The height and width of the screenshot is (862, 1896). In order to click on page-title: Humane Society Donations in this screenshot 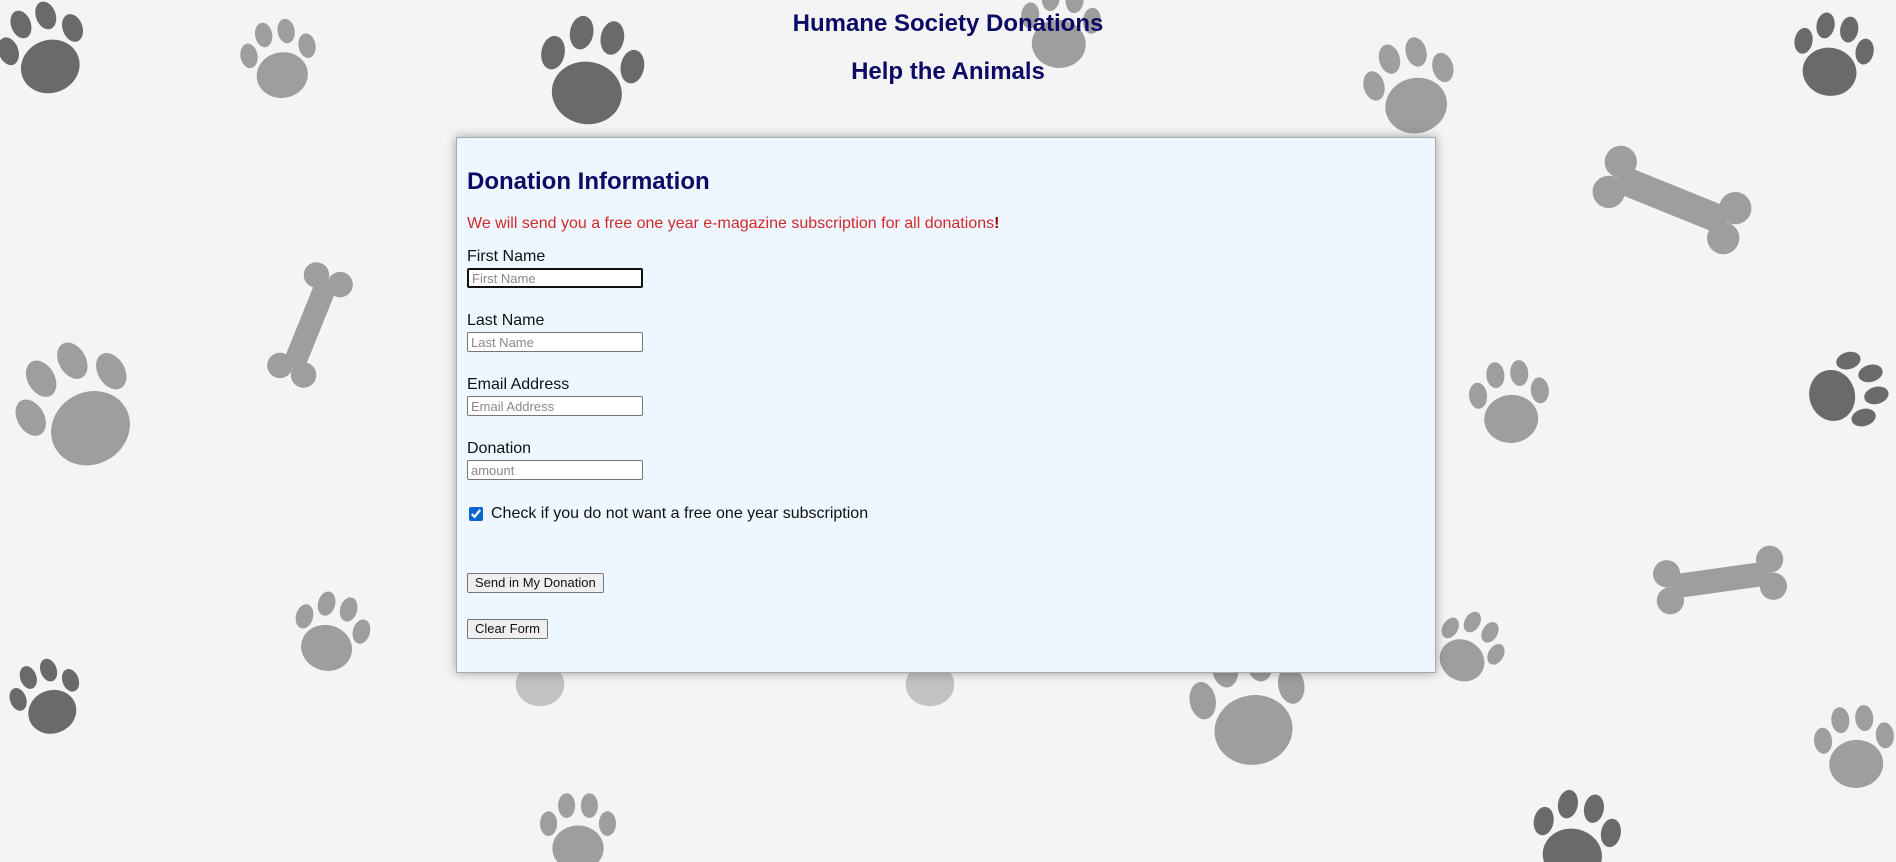, I will do `click(948, 23)`.